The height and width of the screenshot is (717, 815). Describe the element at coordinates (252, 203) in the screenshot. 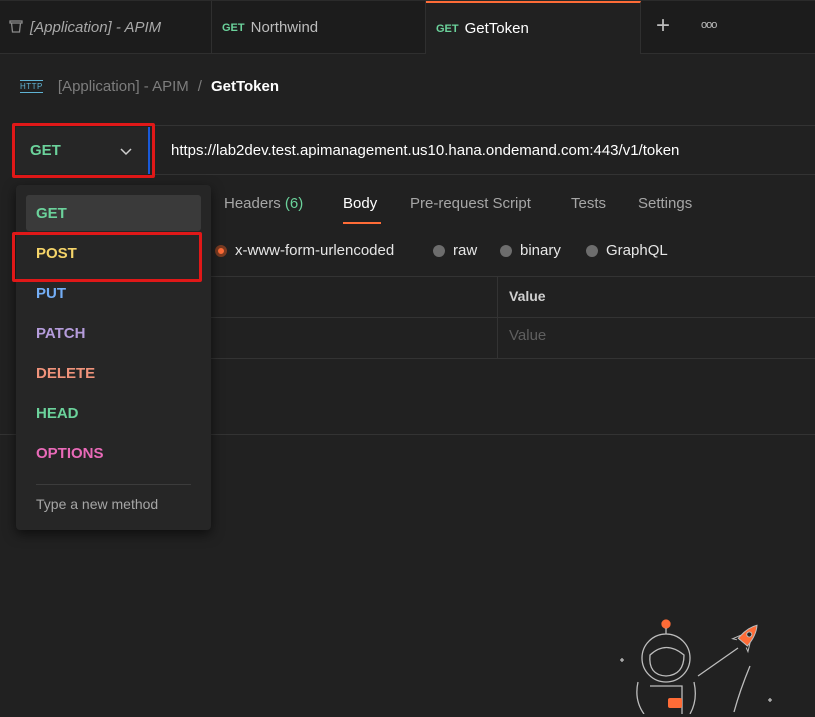

I see `tab-headers-label: Headers` at that location.